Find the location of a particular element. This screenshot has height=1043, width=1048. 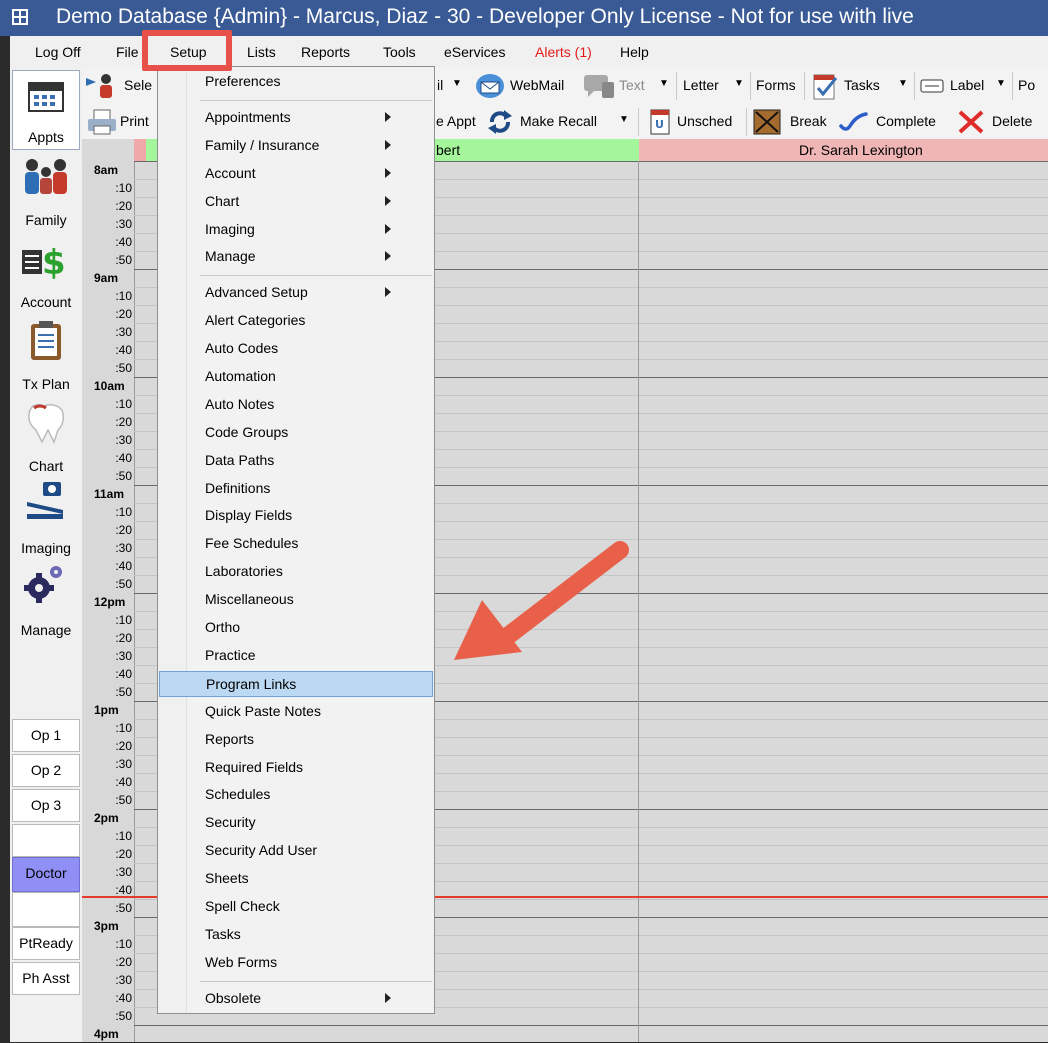

setup-menu-item-security-add-user: Security Add User is located at coordinates (296, 851).